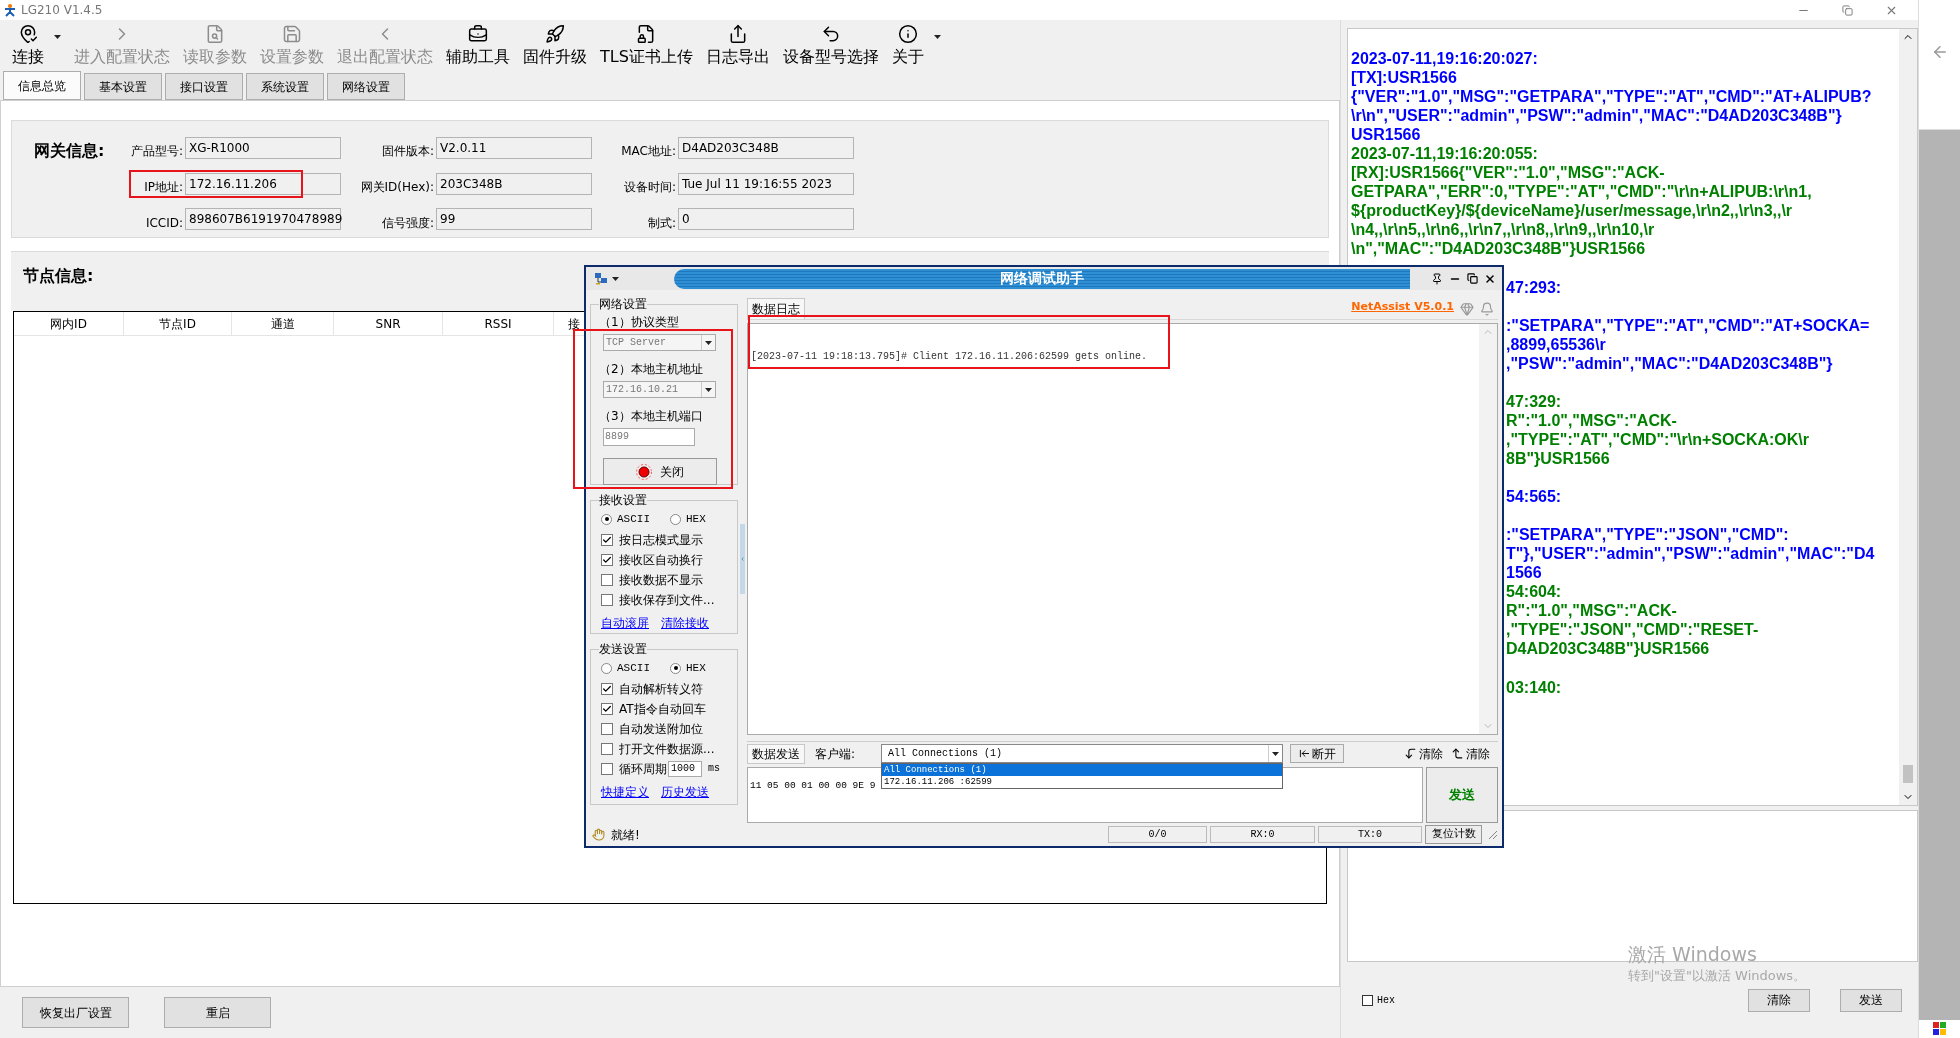  I want to click on period-input: 1000, so click(685, 768).